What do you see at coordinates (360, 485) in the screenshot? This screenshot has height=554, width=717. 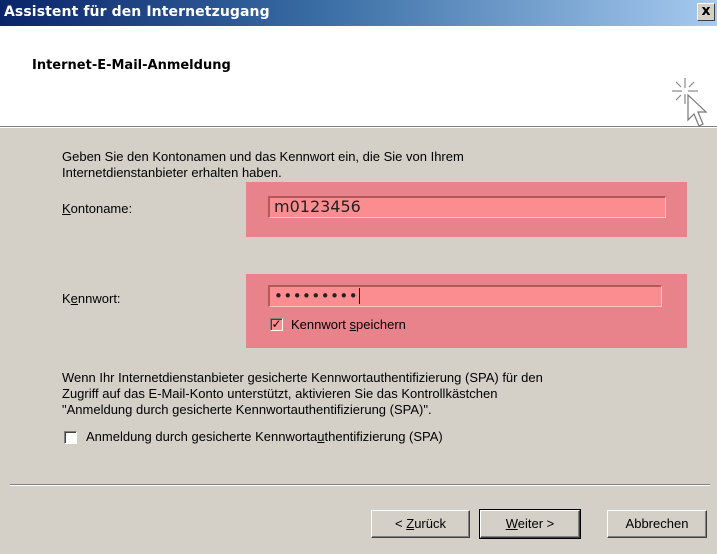 I see `footer-divider` at bounding box center [360, 485].